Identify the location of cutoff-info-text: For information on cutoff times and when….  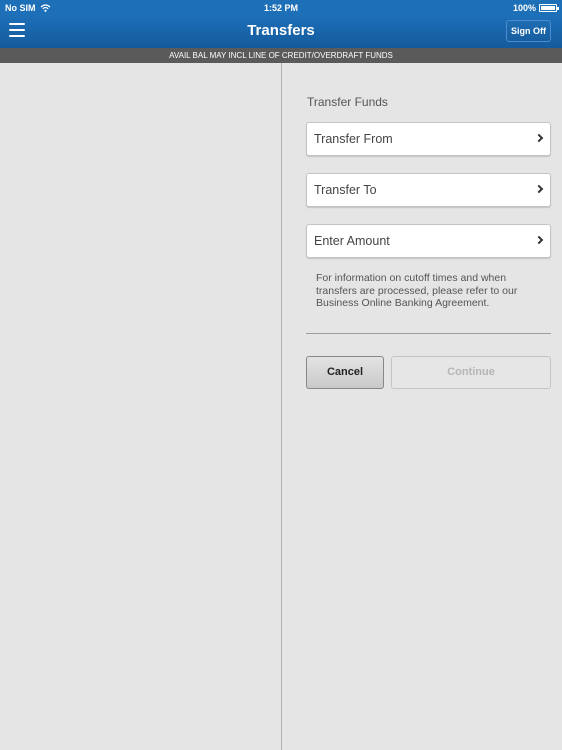
(417, 290).